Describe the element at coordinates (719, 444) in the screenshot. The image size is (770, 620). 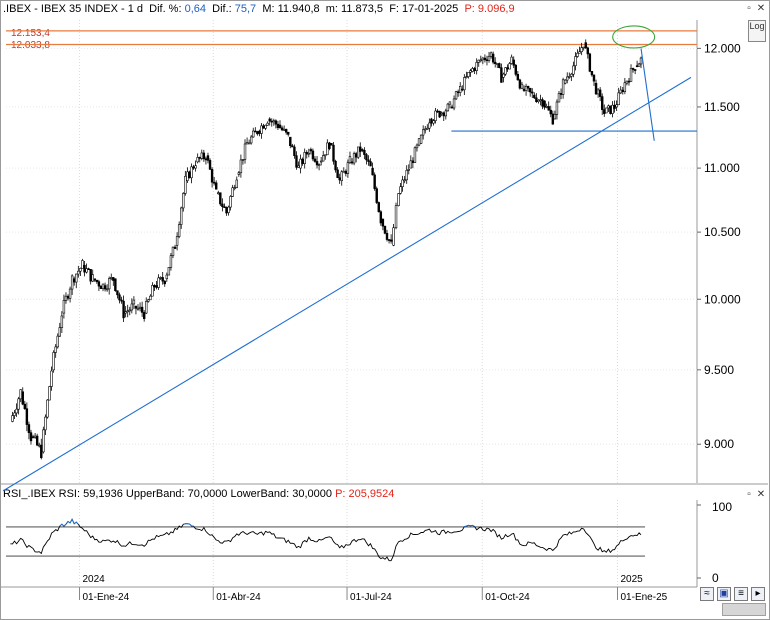
I see `y-tick-label: 9.000` at that location.